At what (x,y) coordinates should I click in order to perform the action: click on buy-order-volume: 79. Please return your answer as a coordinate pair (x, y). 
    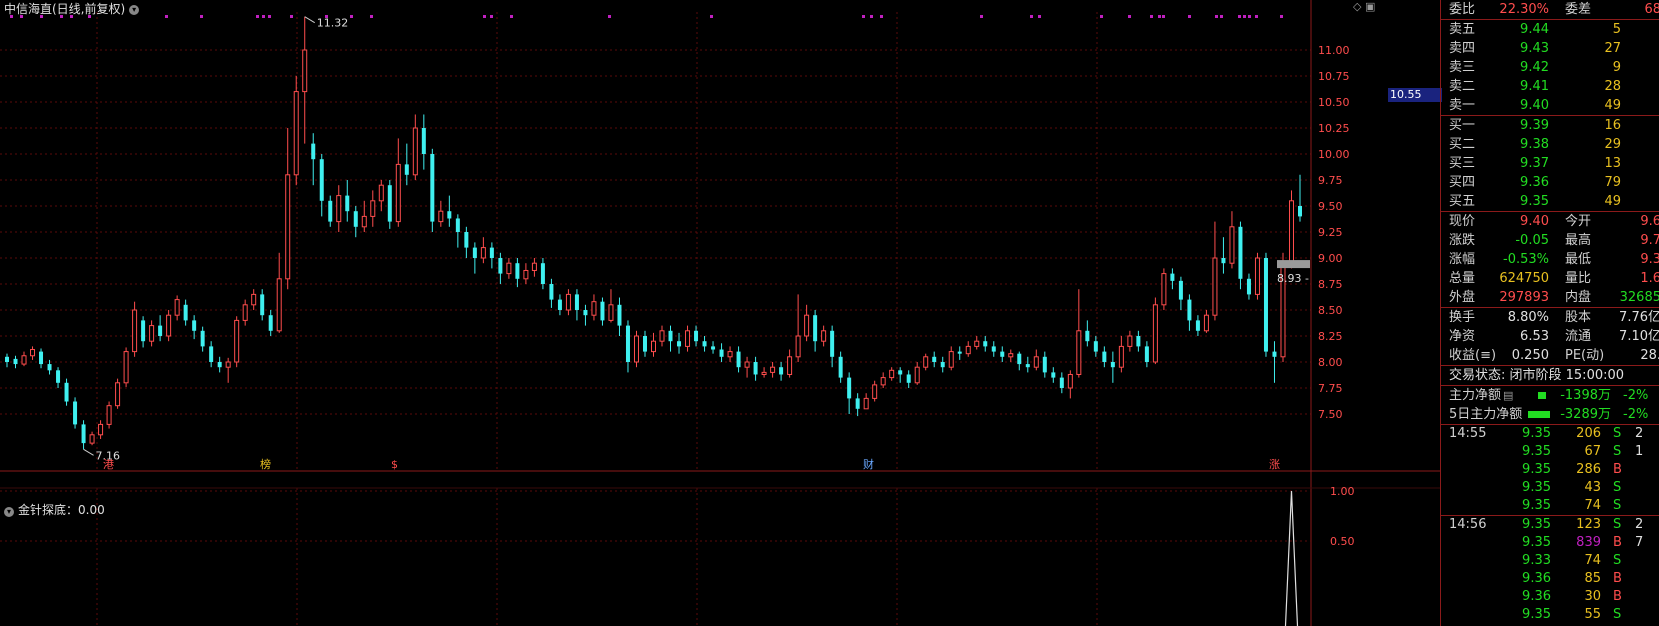
    Looking at the image, I should click on (1612, 182).